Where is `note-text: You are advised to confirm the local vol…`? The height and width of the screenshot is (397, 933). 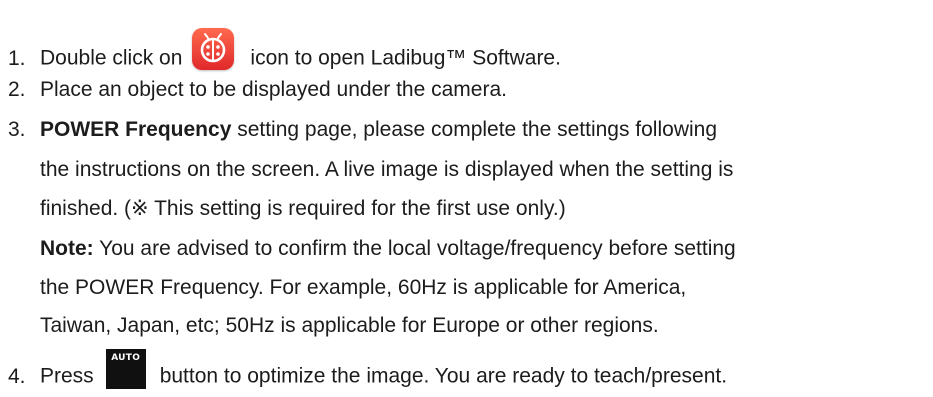 note-text: You are advised to confirm the local vol… is located at coordinates (414, 248).